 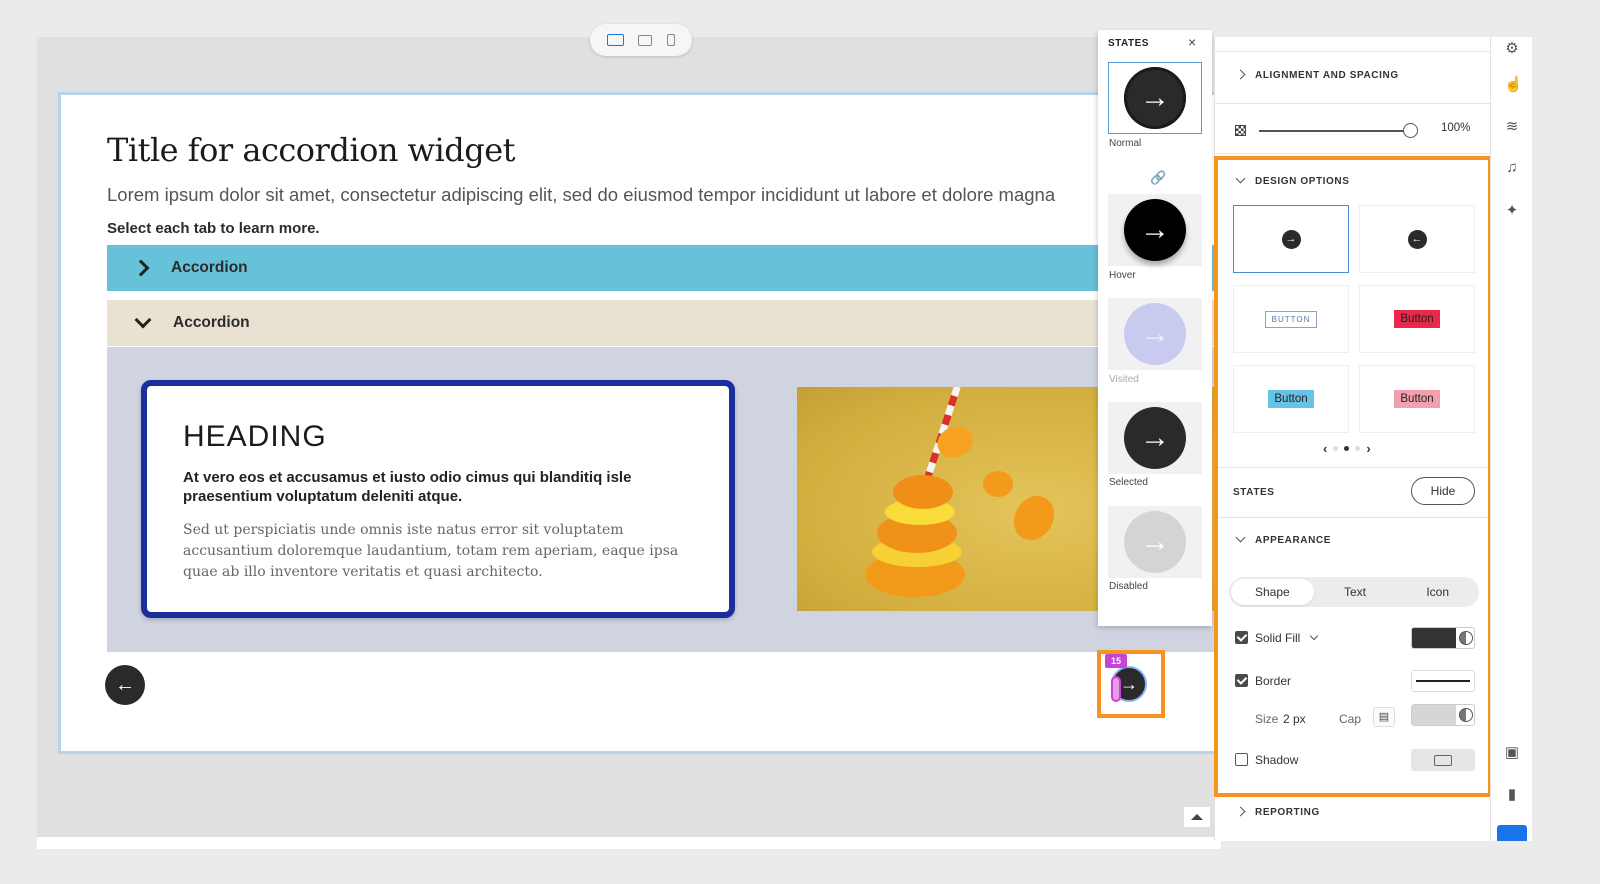 What do you see at coordinates (1155, 230) in the screenshot?
I see `state-thumb-hover: →` at bounding box center [1155, 230].